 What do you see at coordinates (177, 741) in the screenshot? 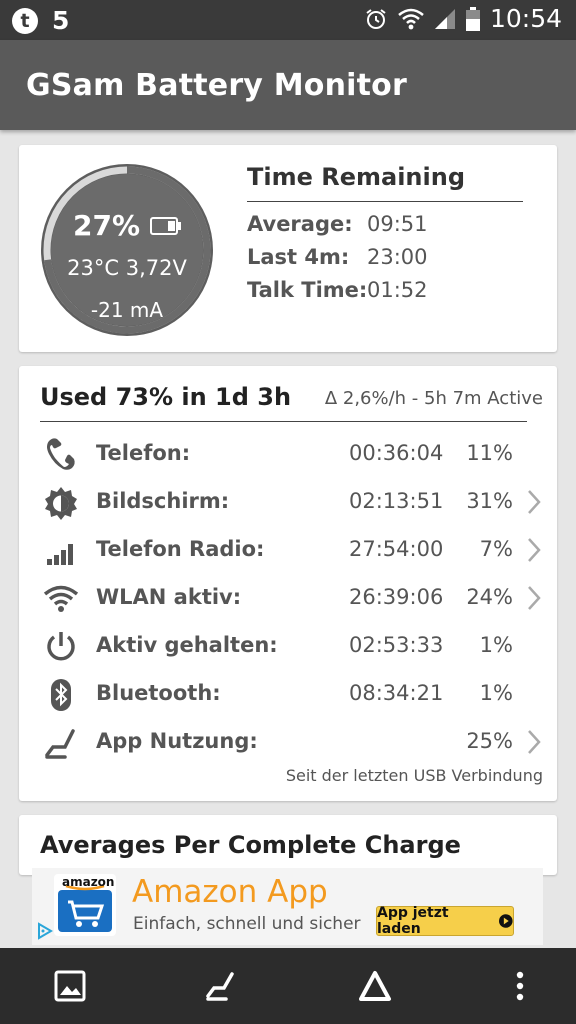
I see `usage-row-label: App Nutzung:` at bounding box center [177, 741].